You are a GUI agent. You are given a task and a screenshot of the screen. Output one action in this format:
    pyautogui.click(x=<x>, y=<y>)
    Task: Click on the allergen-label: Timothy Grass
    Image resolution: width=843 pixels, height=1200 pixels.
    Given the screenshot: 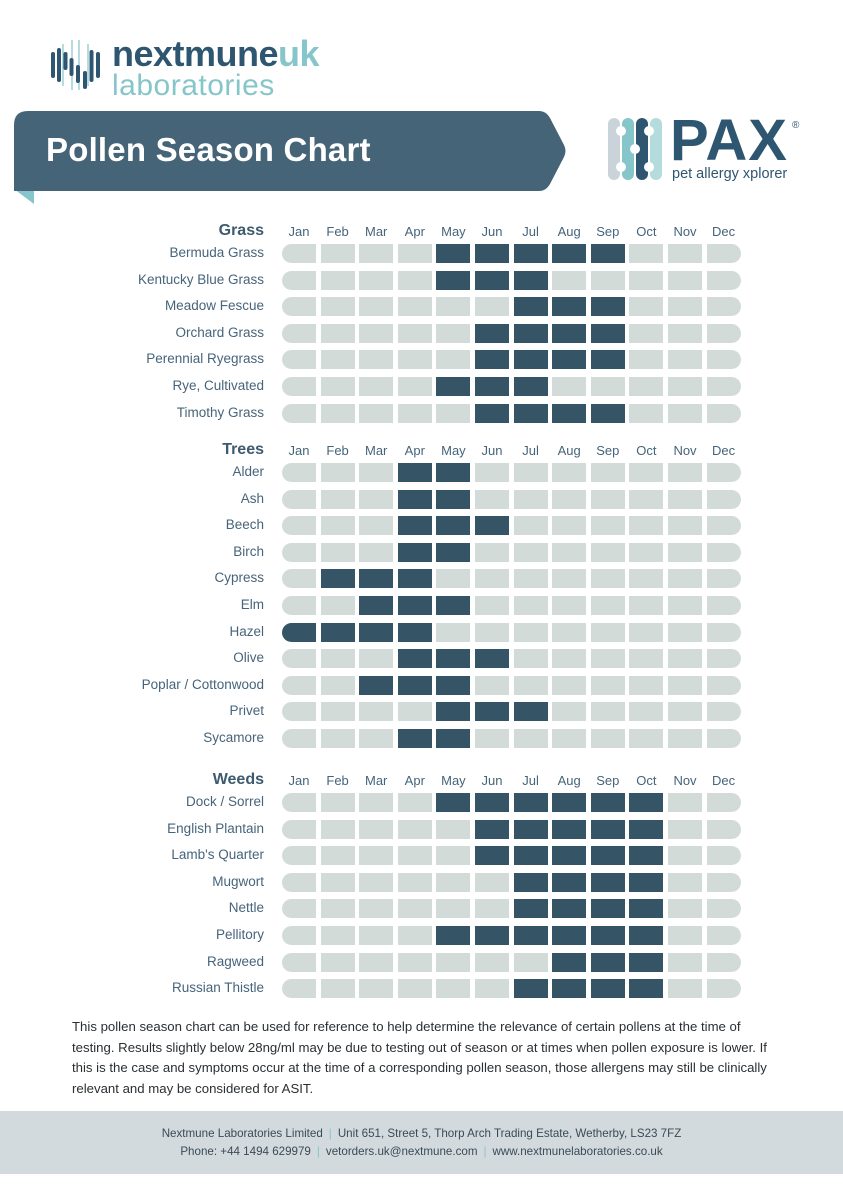 What is the action you would take?
    pyautogui.click(x=220, y=412)
    